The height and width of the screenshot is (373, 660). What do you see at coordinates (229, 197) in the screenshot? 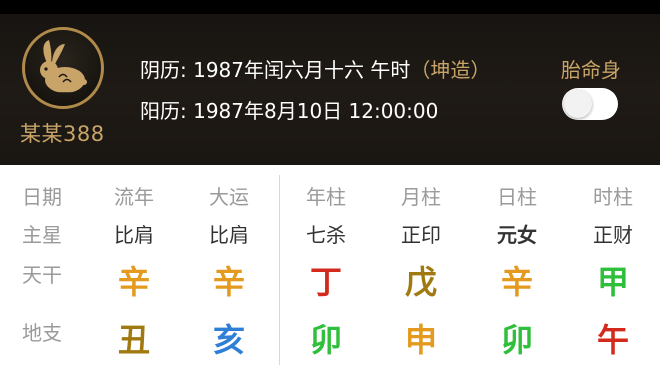
I see `column-header-dayun: 大运` at bounding box center [229, 197].